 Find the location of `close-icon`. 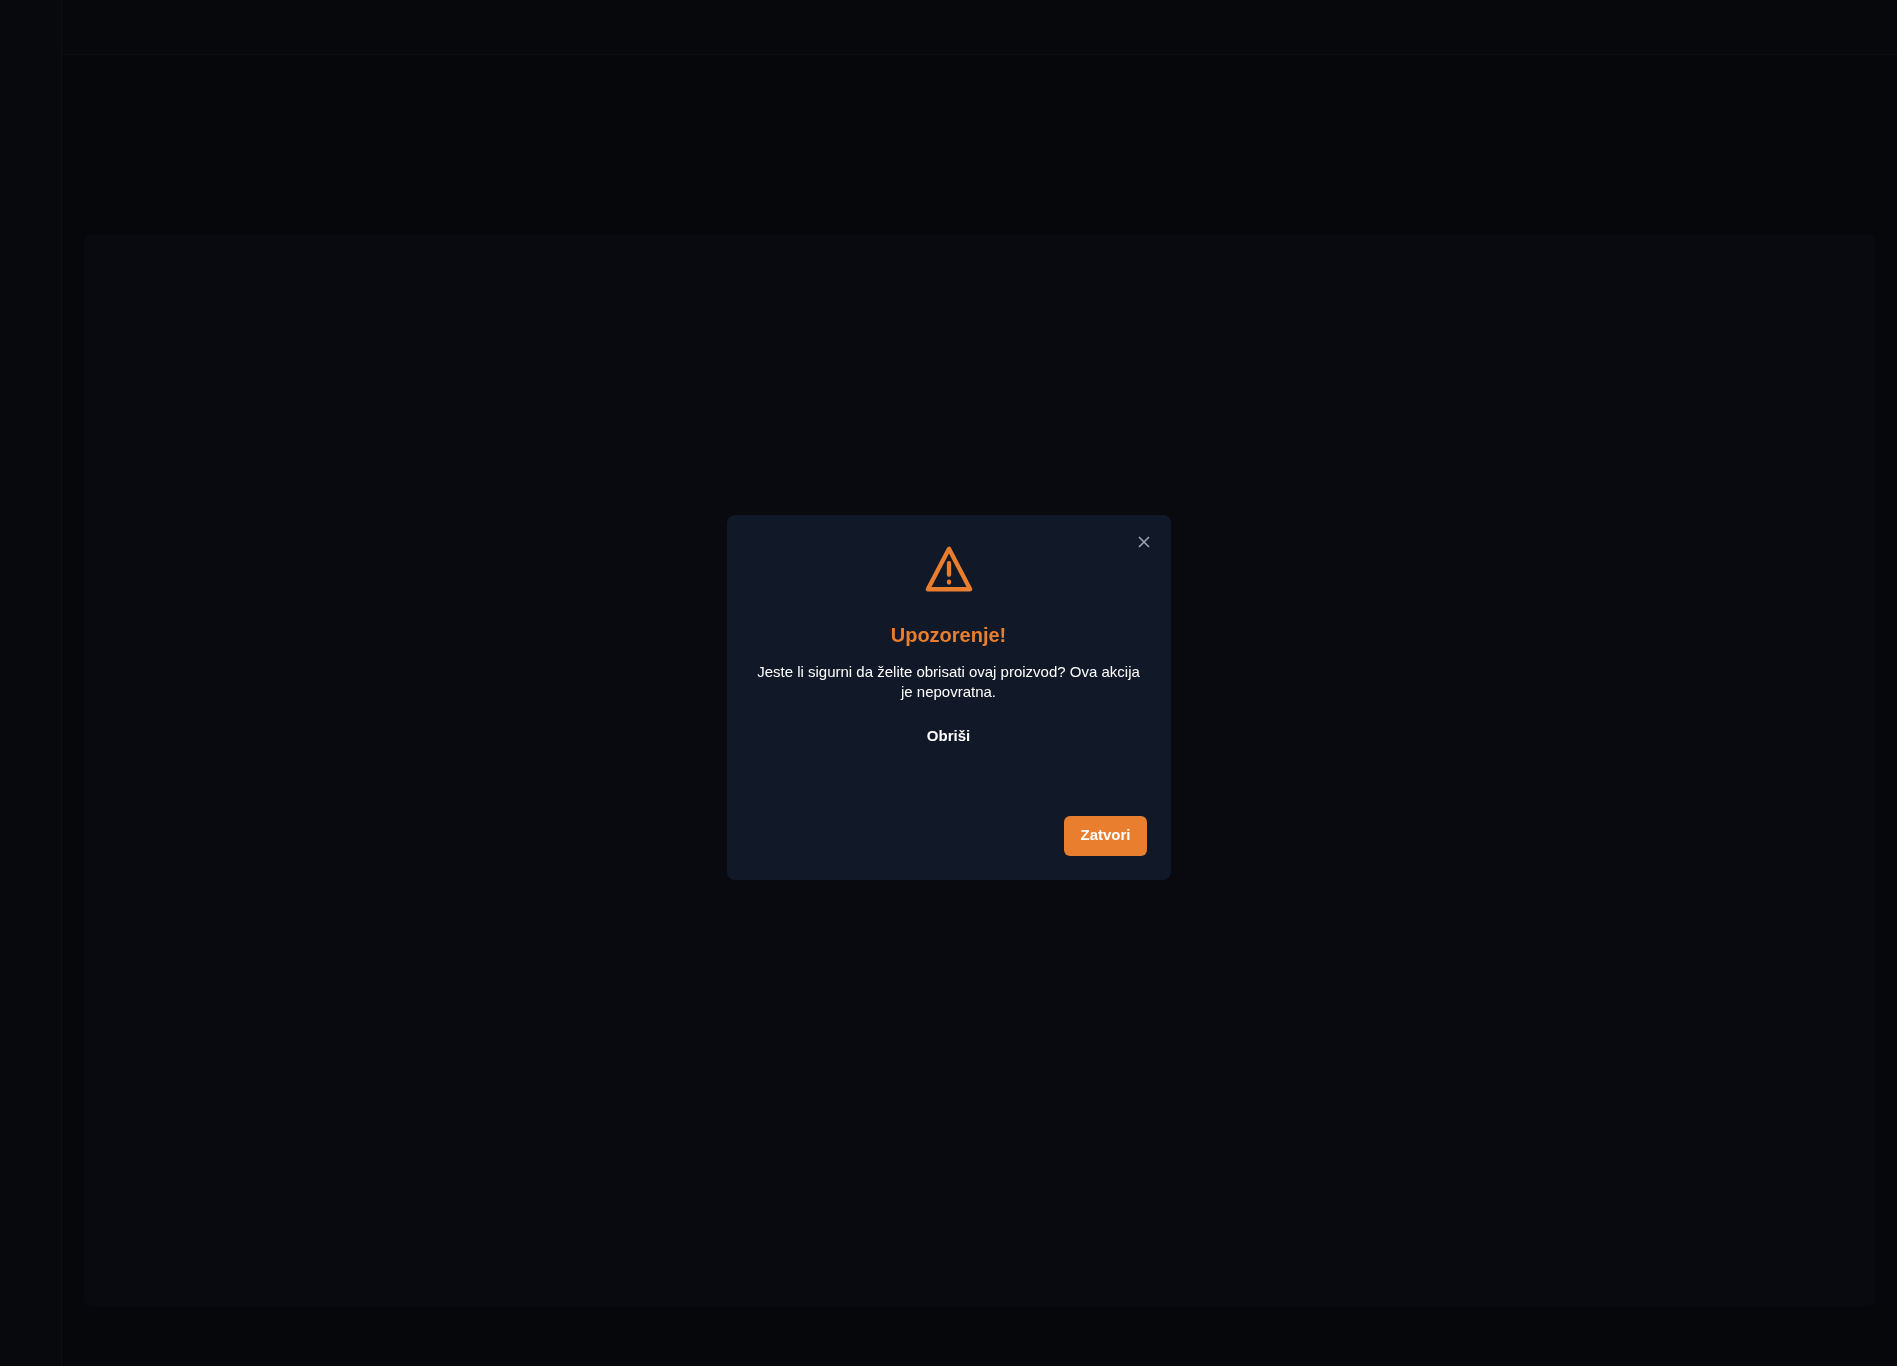

close-icon is located at coordinates (1143, 541).